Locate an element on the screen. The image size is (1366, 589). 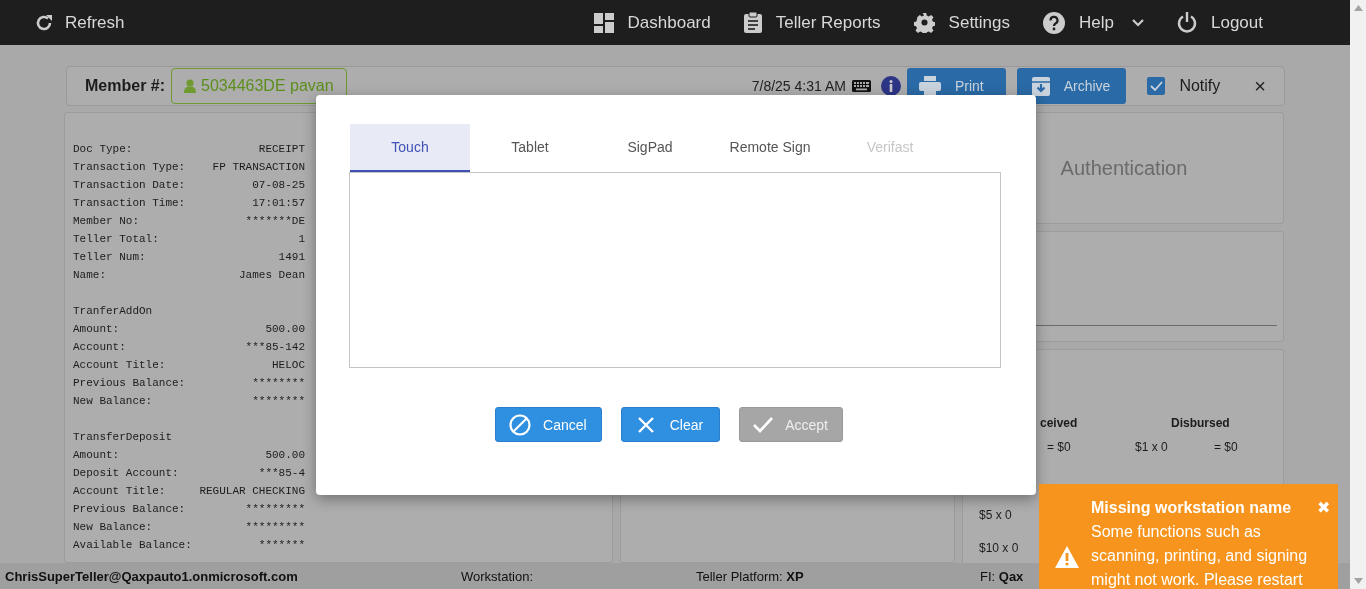
platform-label: Teller Platform: XP is located at coordinates (750, 576).